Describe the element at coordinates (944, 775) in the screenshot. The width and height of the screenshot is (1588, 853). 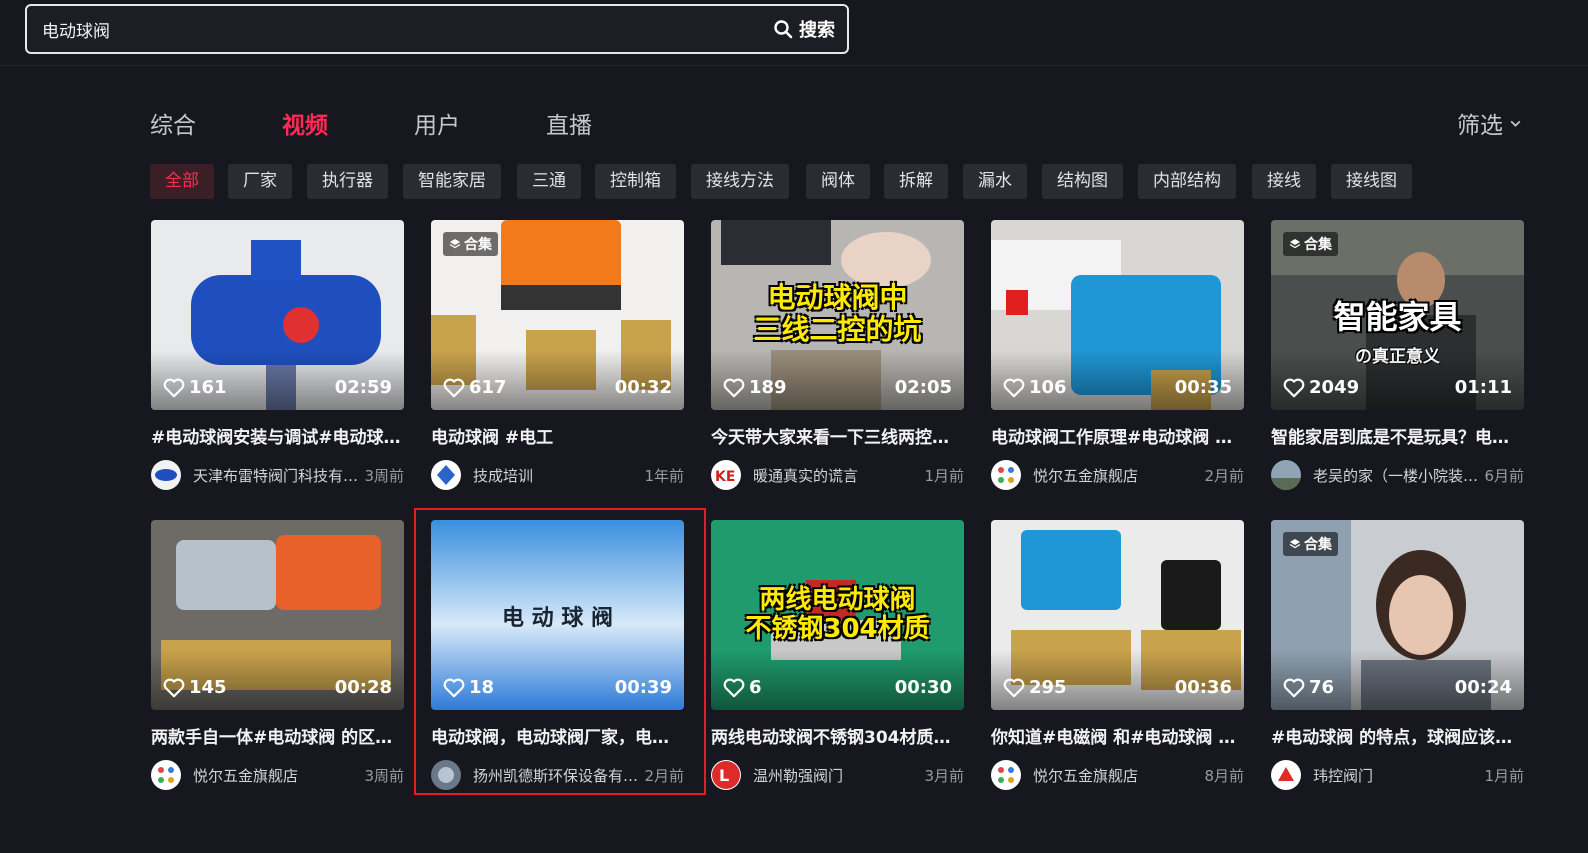
I see `publish-time: 3月前` at that location.